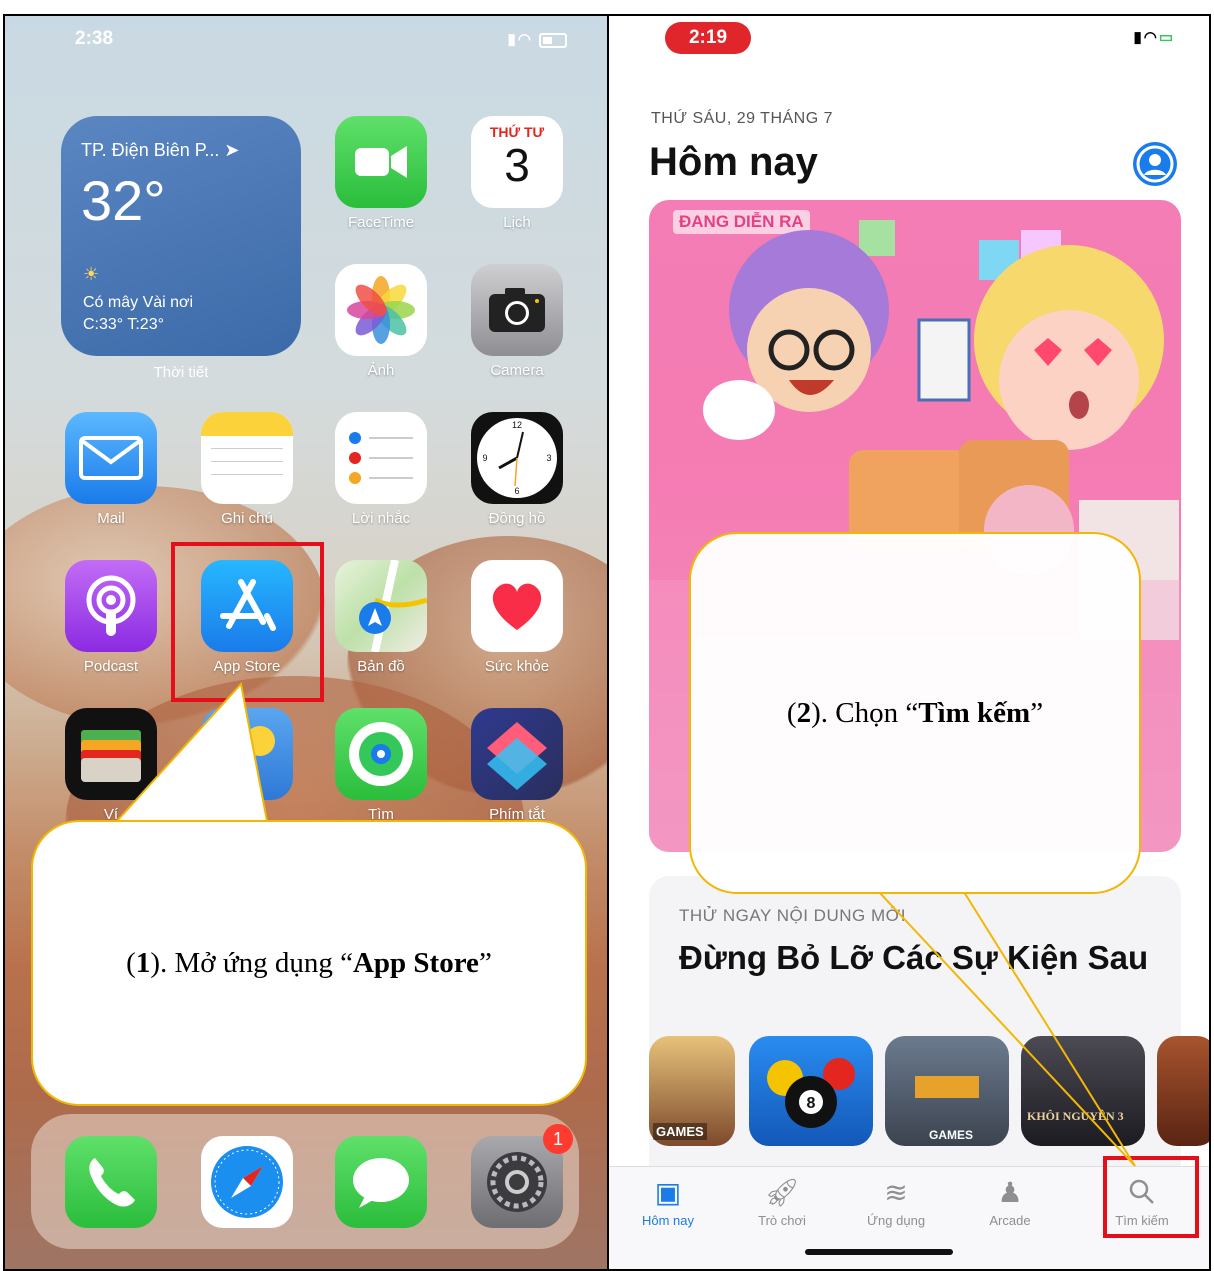  I want to click on callout-step-1: (1). Mở ứng dụng “App Store”, so click(309, 963).